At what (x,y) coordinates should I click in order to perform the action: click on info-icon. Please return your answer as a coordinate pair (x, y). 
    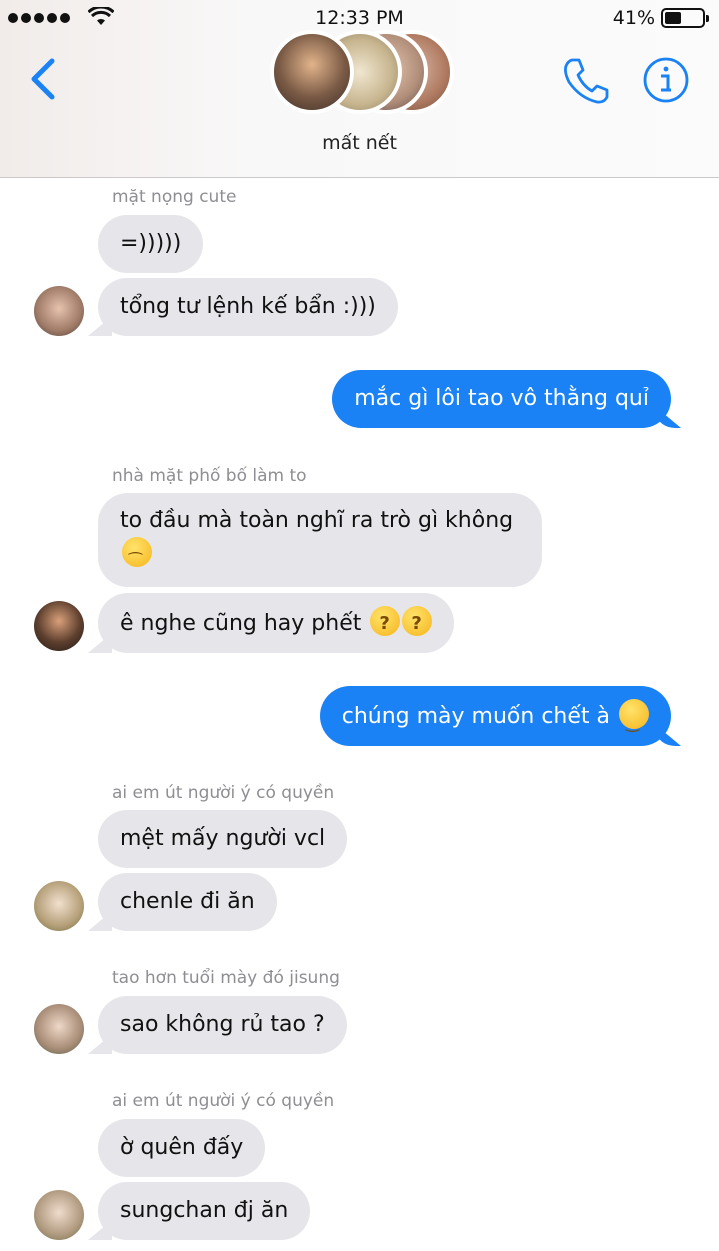
    Looking at the image, I should click on (666, 80).